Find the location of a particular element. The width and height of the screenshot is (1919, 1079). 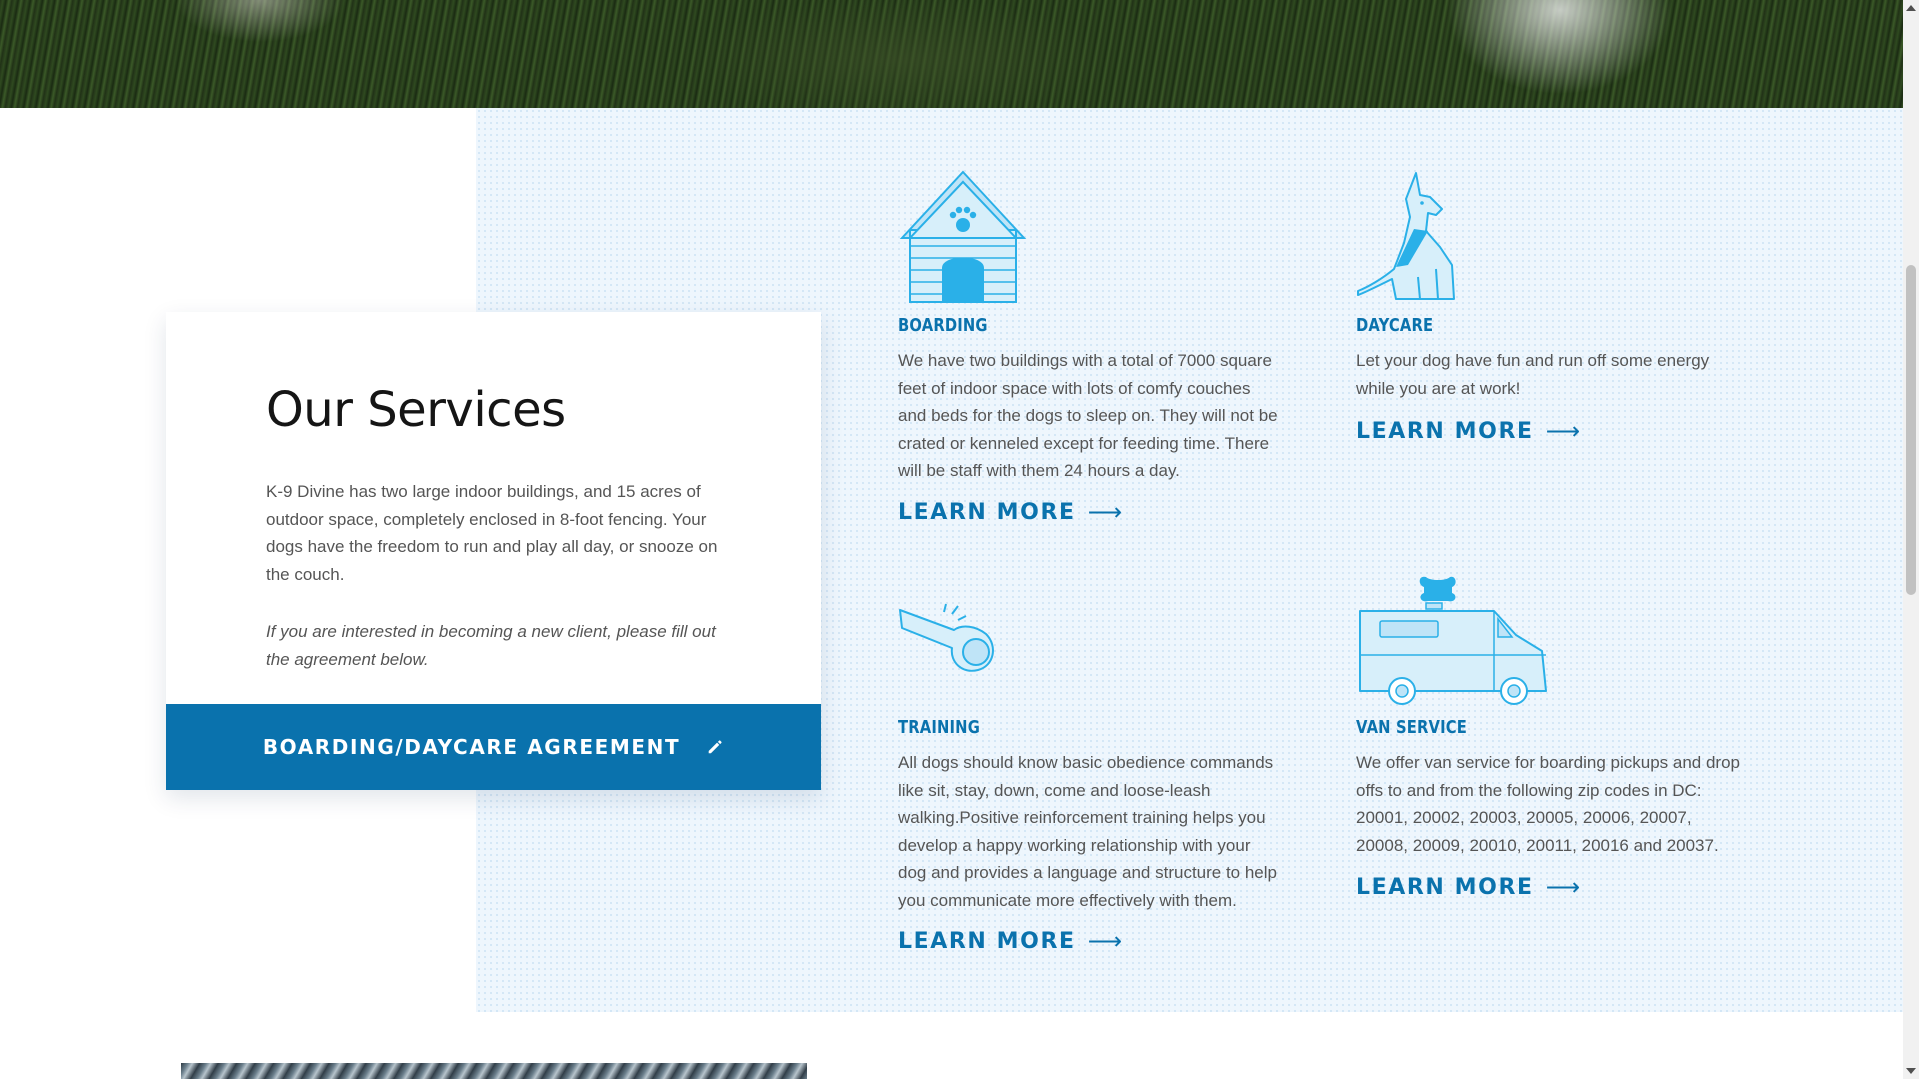

scrollbar is located at coordinates (1911, 539).